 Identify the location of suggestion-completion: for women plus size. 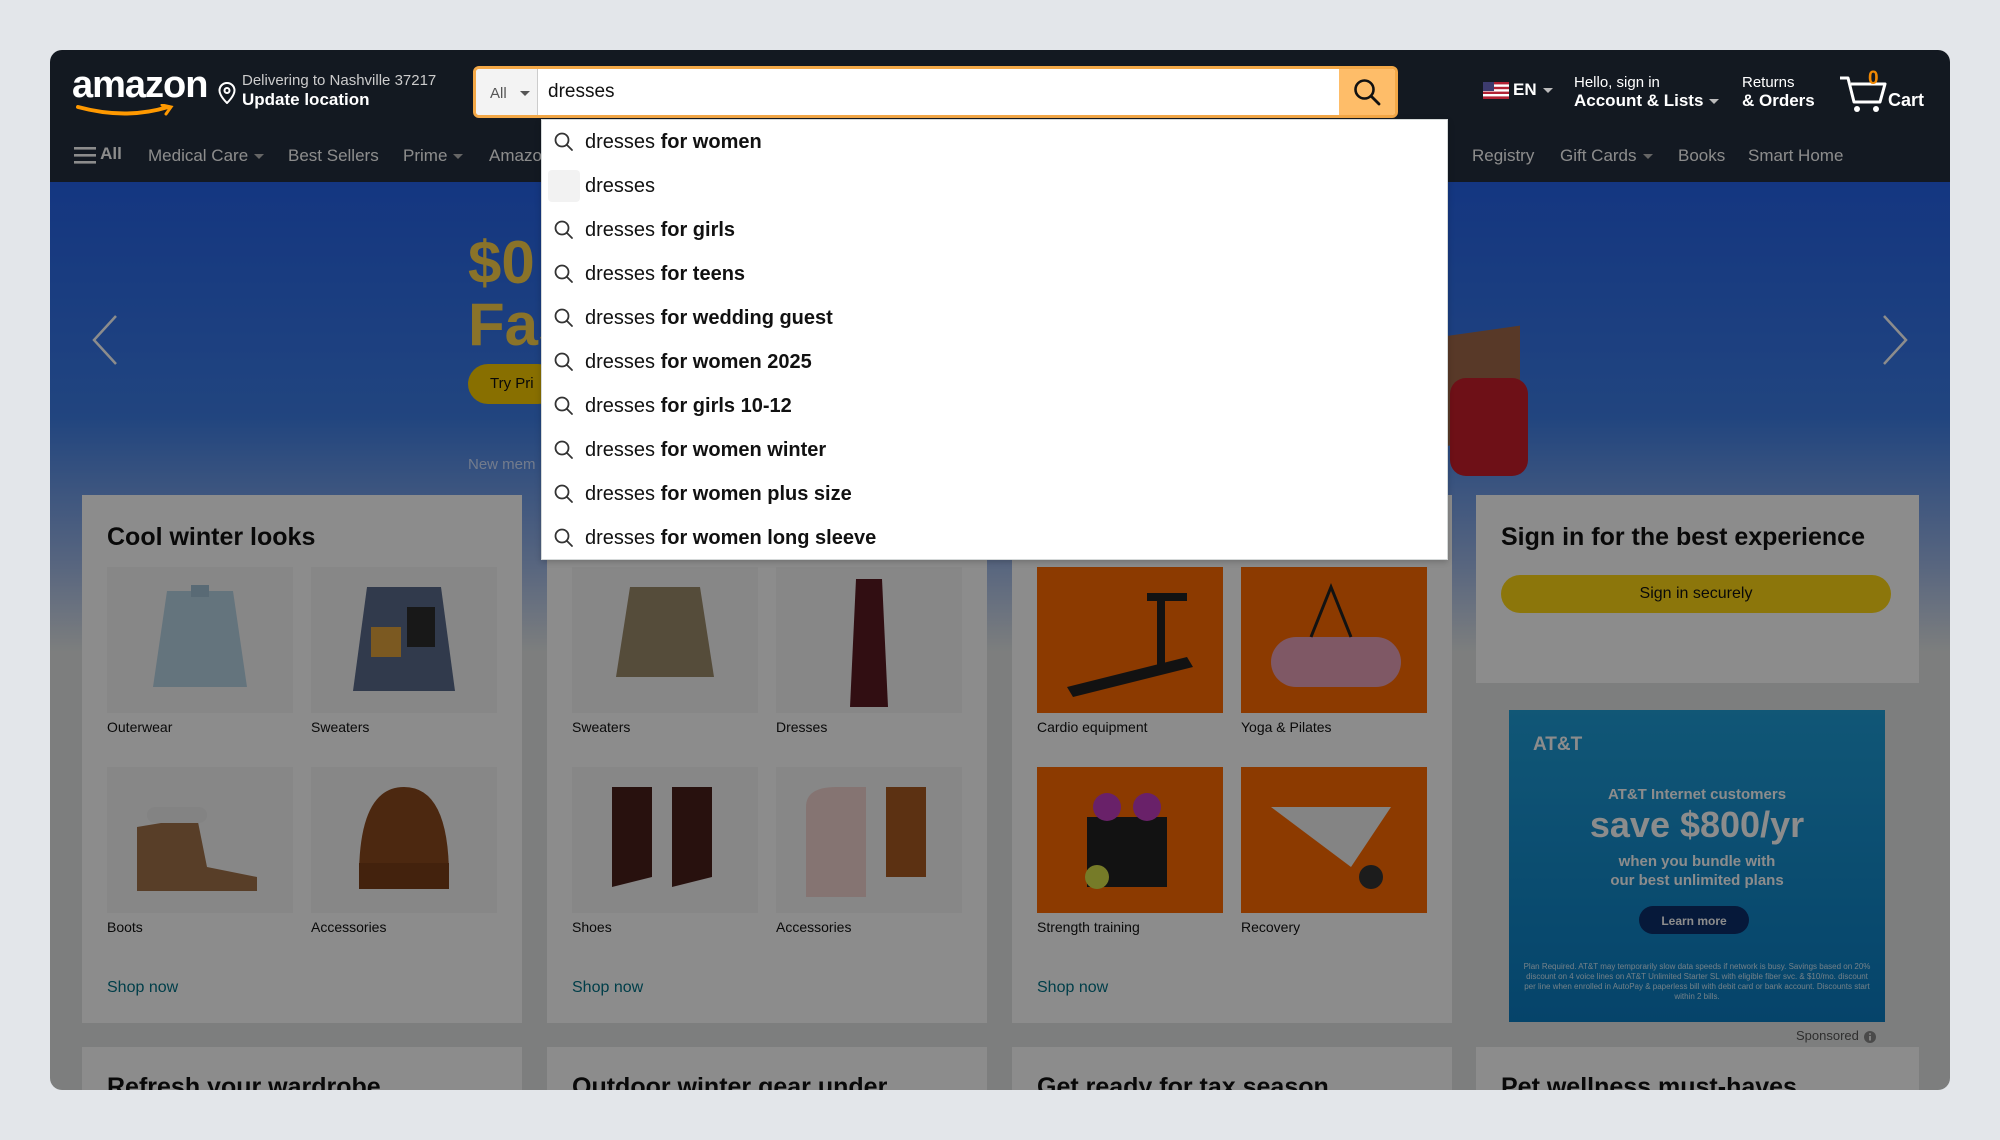
(753, 494).